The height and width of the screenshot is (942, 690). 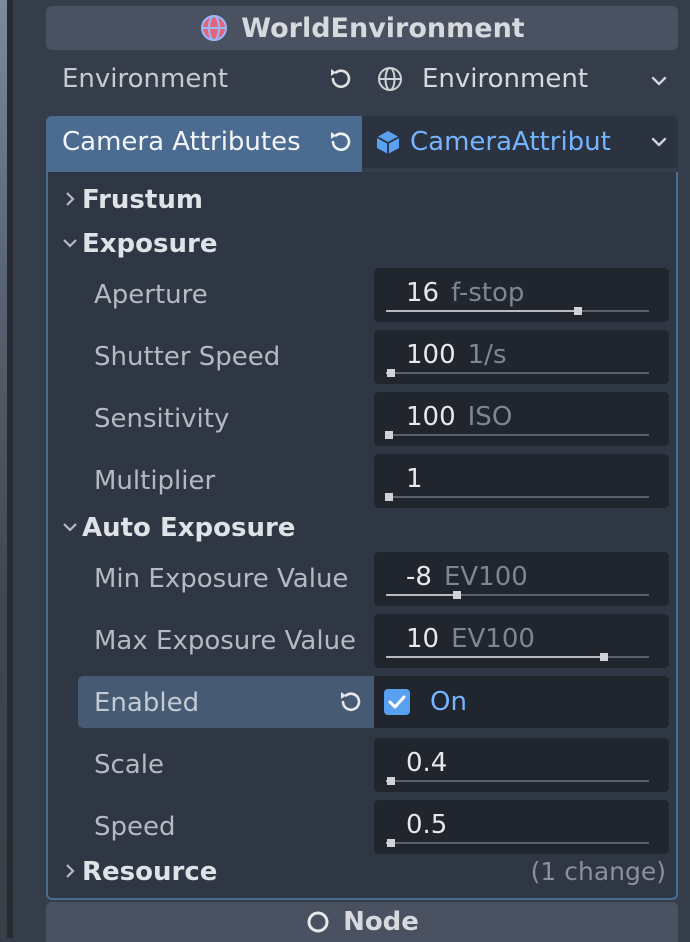 What do you see at coordinates (147, 703) in the screenshot?
I see `property-label: Enabled` at bounding box center [147, 703].